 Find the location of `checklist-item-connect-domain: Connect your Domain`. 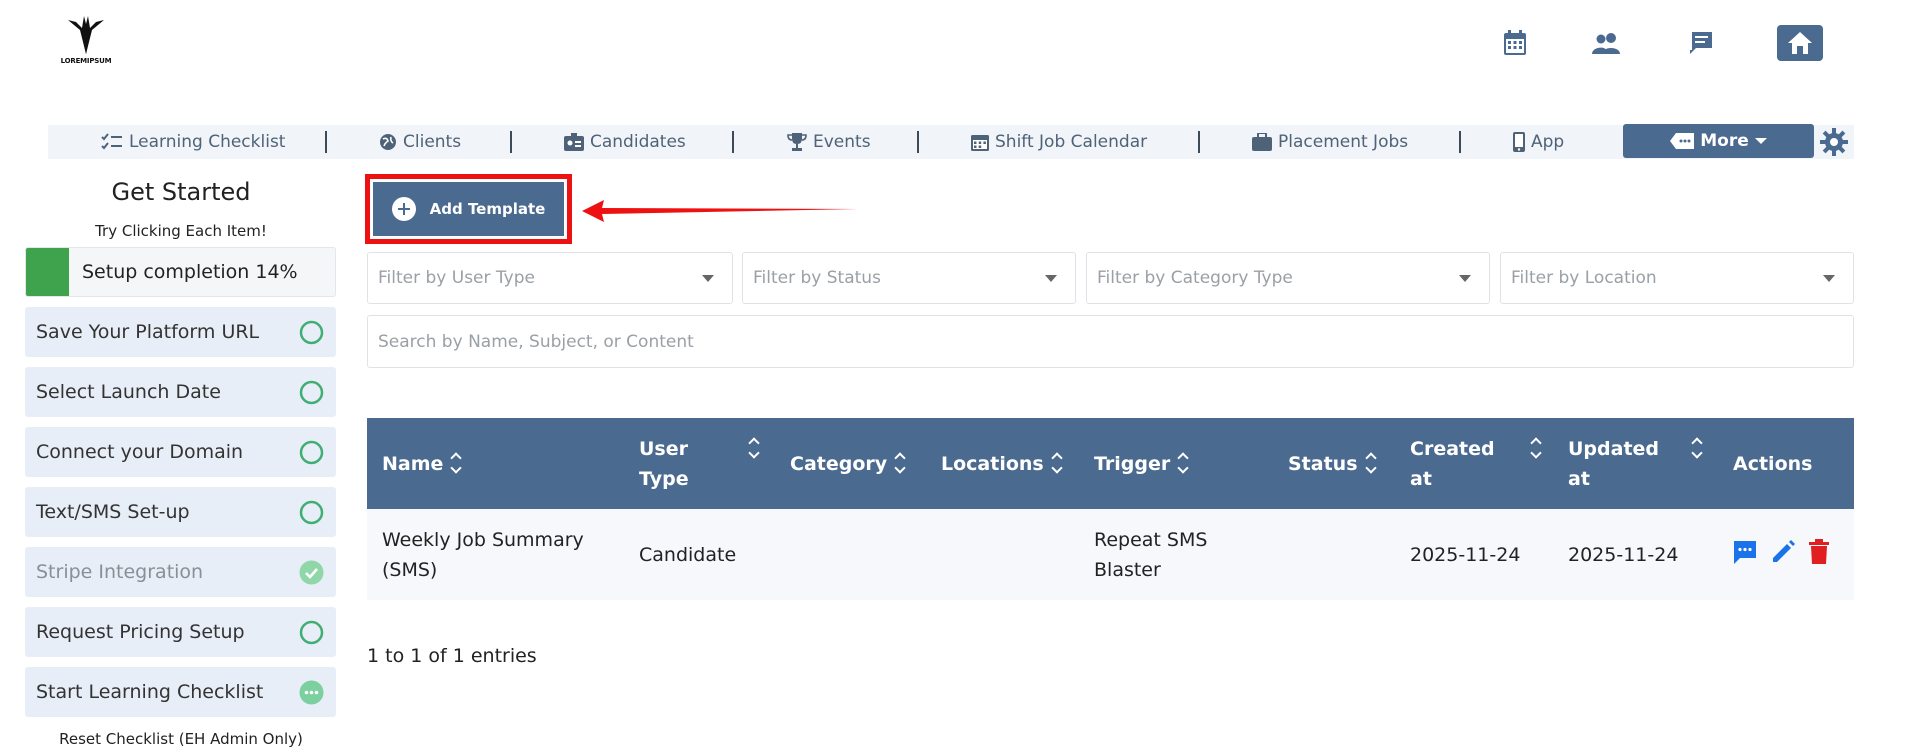

checklist-item-connect-domain: Connect your Domain is located at coordinates (180, 452).